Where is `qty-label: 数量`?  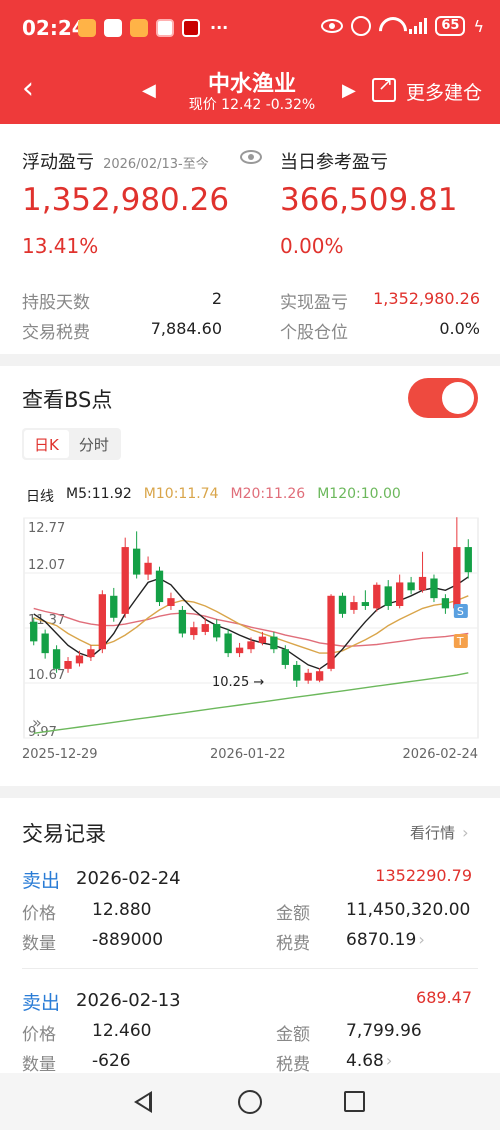
qty-label: 数量 is located at coordinates (39, 944).